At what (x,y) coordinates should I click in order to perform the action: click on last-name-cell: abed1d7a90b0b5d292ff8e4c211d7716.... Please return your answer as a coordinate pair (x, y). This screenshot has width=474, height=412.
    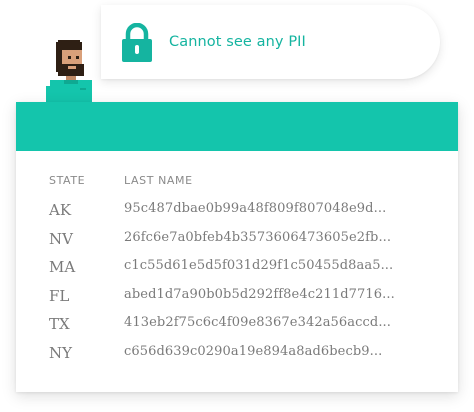
    Looking at the image, I should click on (259, 294).